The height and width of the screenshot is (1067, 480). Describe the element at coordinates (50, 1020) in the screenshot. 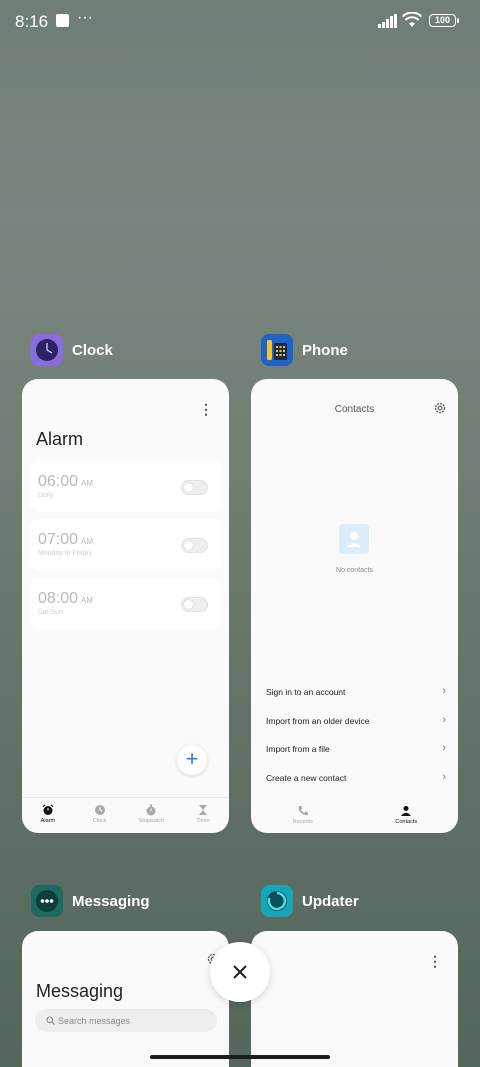

I see `search-icon` at that location.